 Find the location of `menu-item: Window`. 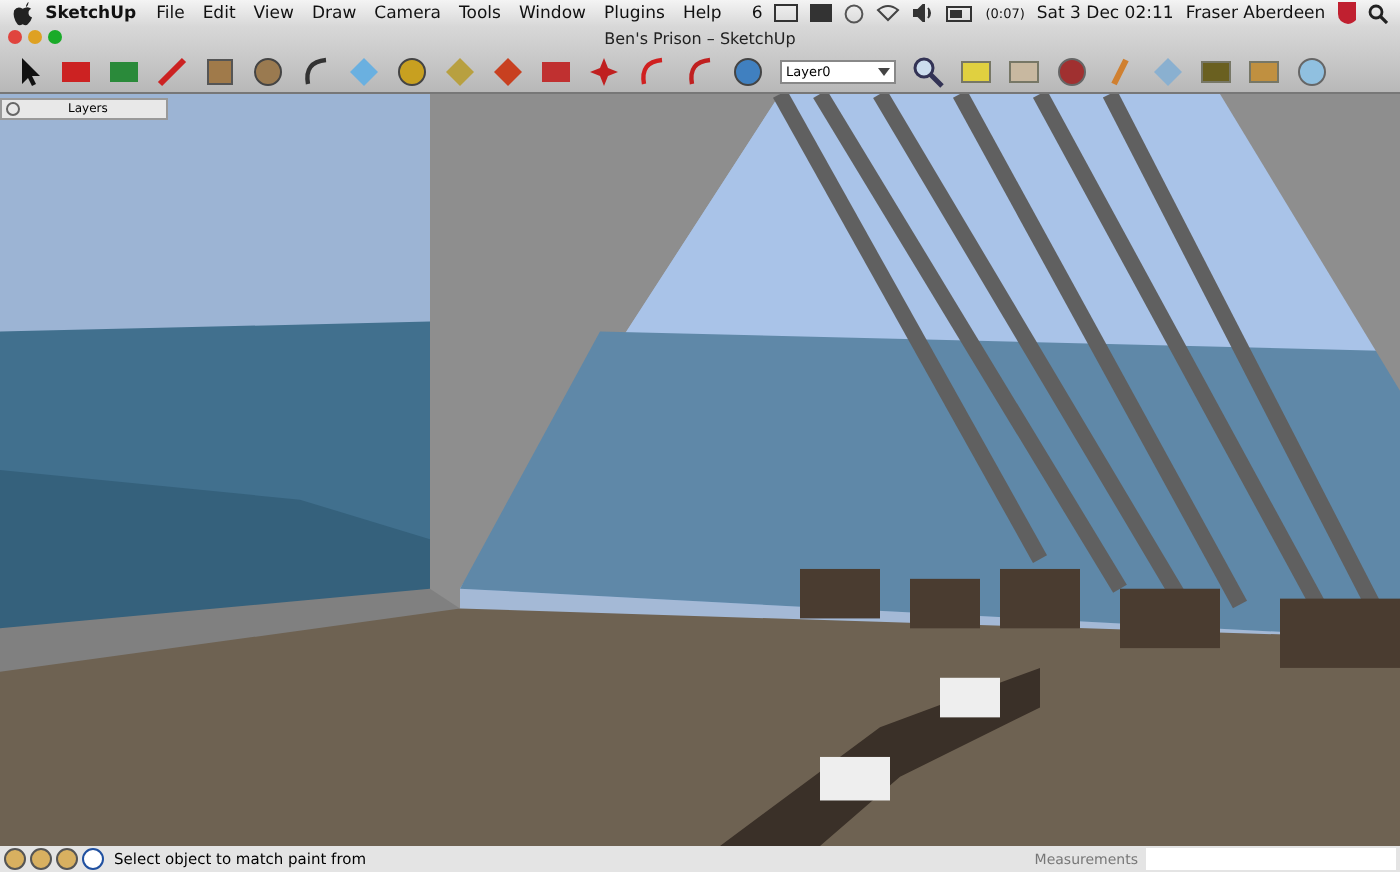

menu-item: Window is located at coordinates (552, 13).